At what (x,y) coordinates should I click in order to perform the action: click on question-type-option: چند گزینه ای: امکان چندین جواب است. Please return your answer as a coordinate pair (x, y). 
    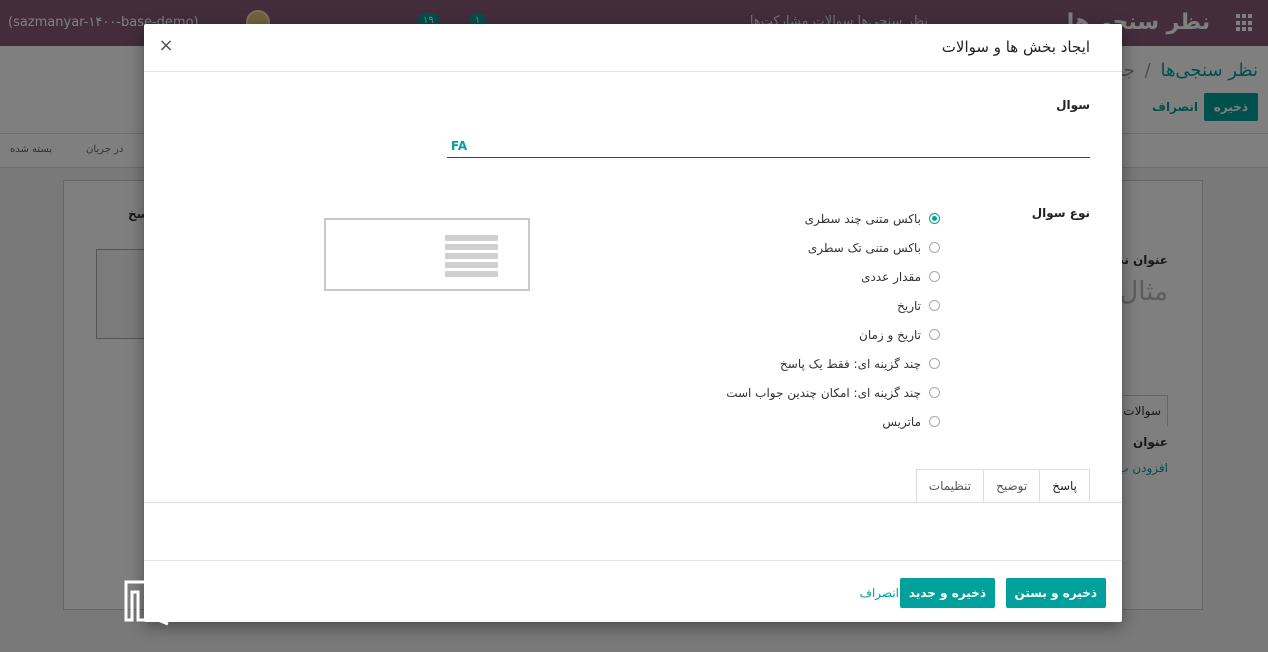
    Looking at the image, I should click on (833, 392).